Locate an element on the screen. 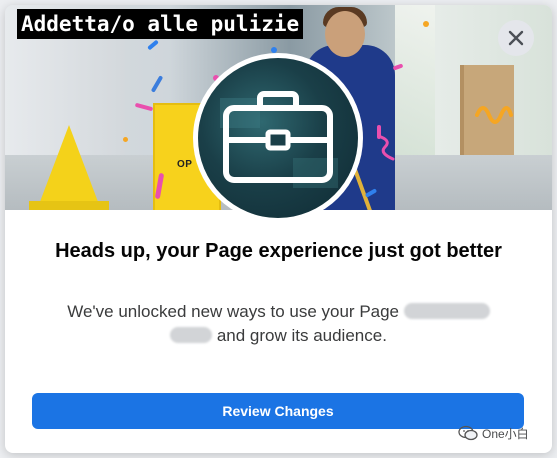  redacted-page-name is located at coordinates (446, 311).